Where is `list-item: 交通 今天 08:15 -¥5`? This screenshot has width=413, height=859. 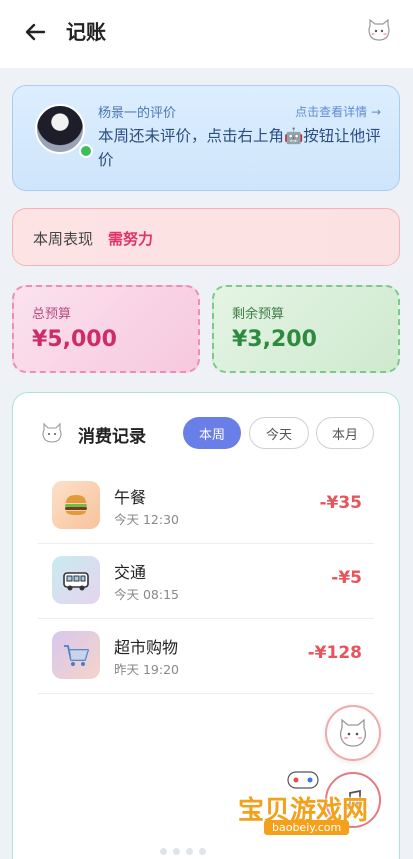 list-item: 交通 今天 08:15 -¥5 is located at coordinates (206, 581).